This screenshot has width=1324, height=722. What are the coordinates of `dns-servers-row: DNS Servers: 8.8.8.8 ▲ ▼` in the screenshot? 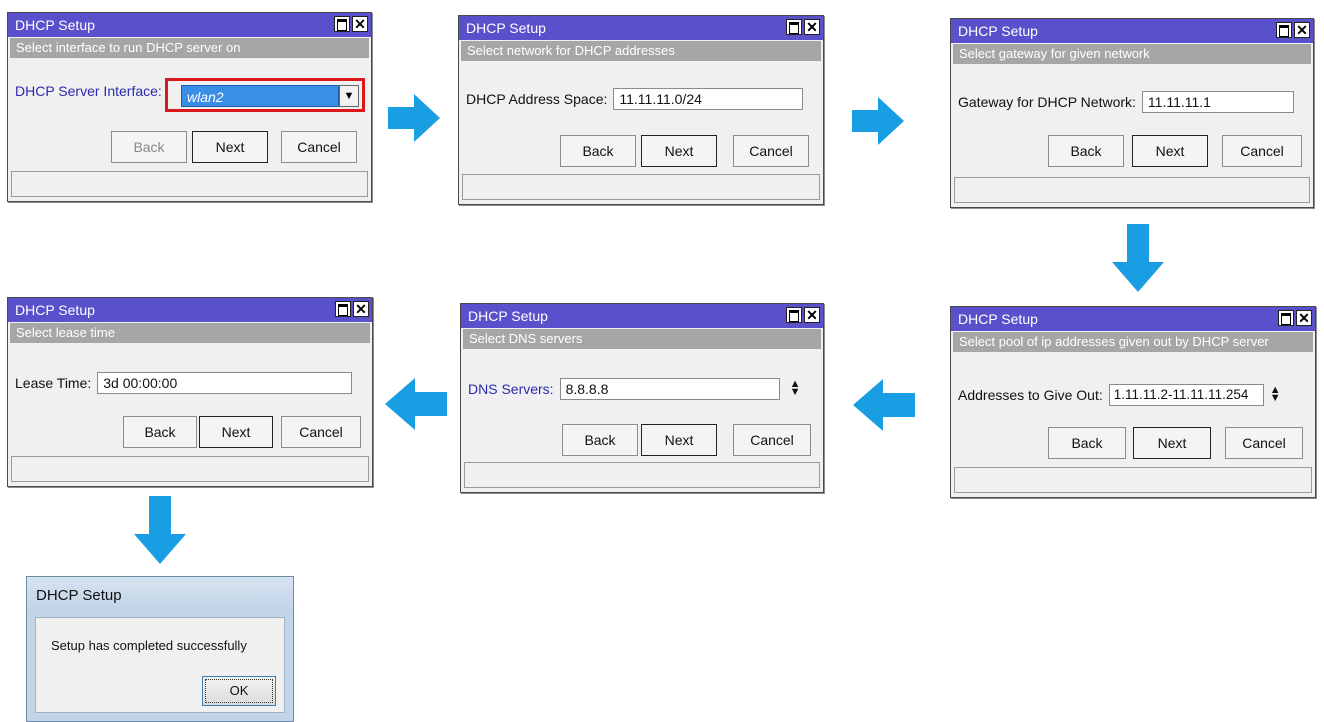 It's located at (634, 389).